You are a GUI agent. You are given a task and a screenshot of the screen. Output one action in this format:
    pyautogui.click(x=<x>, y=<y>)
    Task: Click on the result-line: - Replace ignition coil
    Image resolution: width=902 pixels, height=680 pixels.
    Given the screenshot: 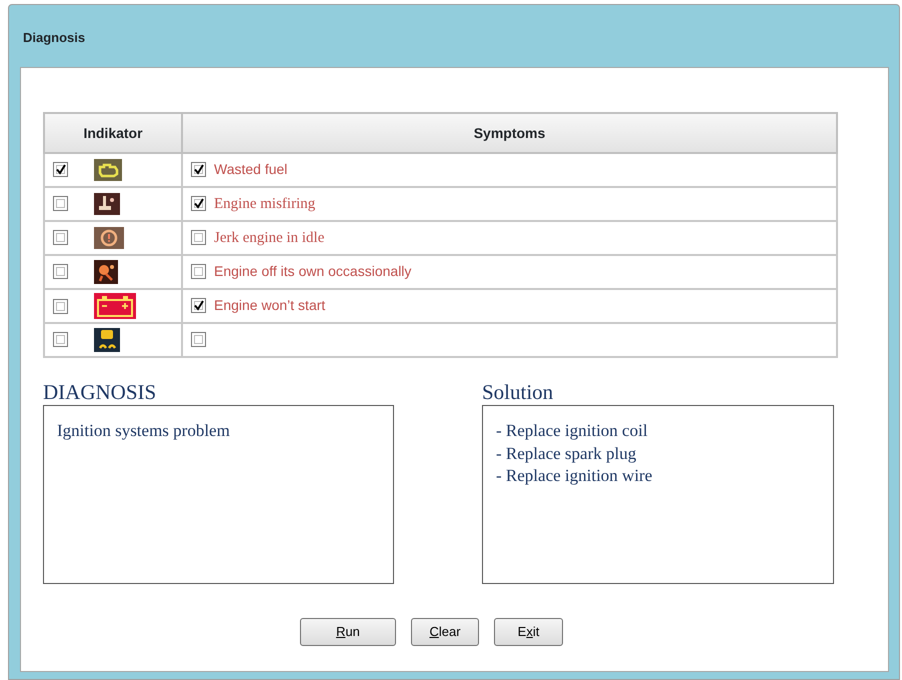 What is the action you would take?
    pyautogui.click(x=572, y=430)
    